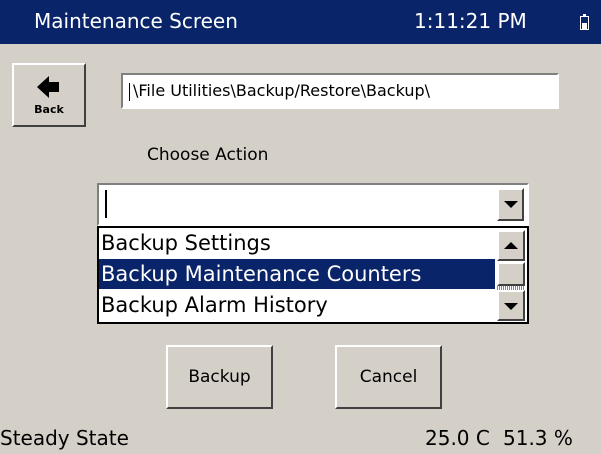 Image resolution: width=601 pixels, height=454 pixels. What do you see at coordinates (300, 22) in the screenshot?
I see `title-bar: Maintenance Screen 1:11:21 PM` at bounding box center [300, 22].